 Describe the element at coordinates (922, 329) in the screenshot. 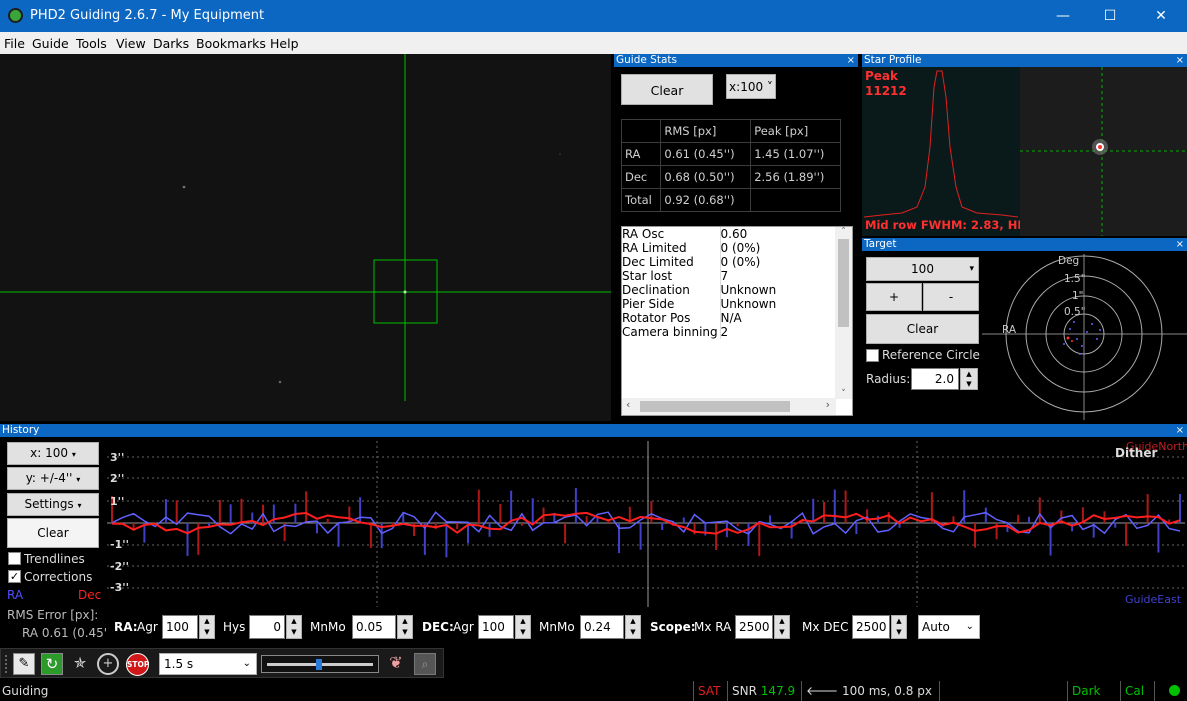

I see `target-clear-button: Clear` at that location.